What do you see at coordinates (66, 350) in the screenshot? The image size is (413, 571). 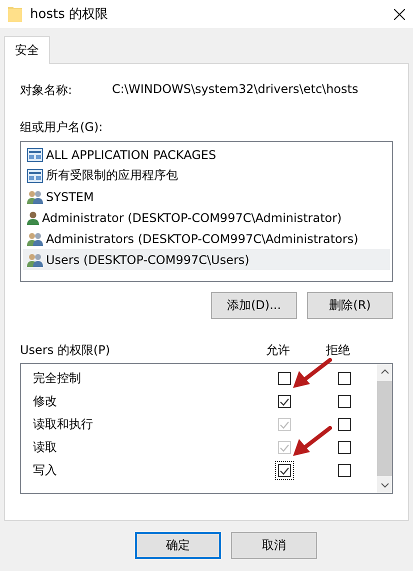 I see `list-label: Users 的权限(P)` at bounding box center [66, 350].